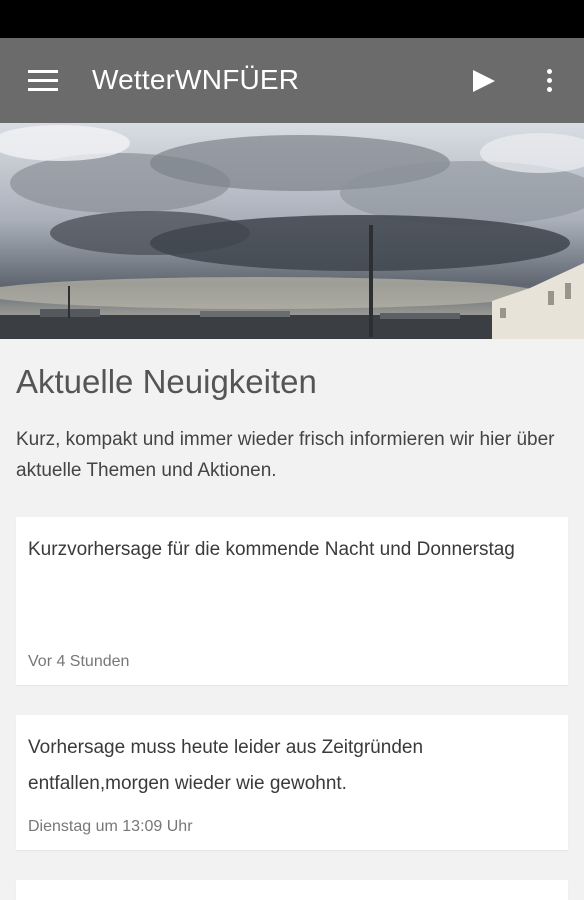 The height and width of the screenshot is (900, 584). What do you see at coordinates (79, 661) in the screenshot?
I see `news-time: Vor 4 Stunden` at bounding box center [79, 661].